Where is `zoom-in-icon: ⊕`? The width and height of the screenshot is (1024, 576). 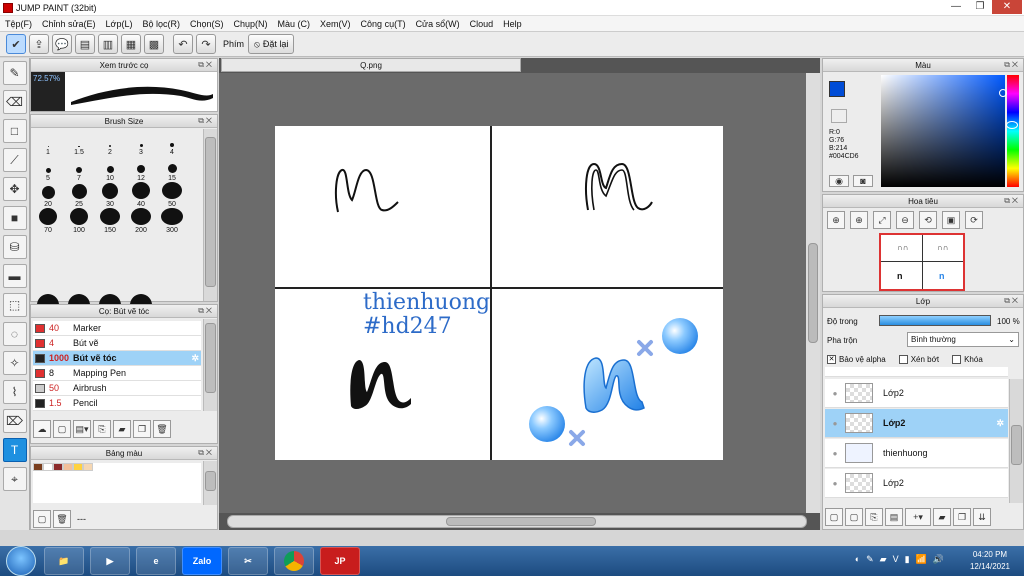 zoom-in-icon: ⊕ is located at coordinates (836, 220).